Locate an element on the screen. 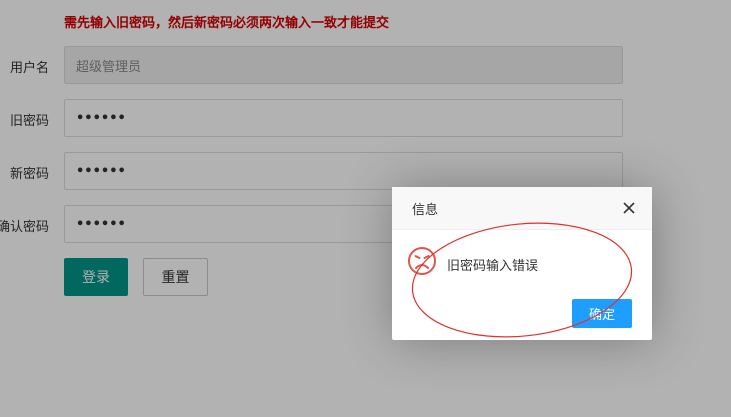  dialog-message: 旧密码输入错误 is located at coordinates (493, 266).